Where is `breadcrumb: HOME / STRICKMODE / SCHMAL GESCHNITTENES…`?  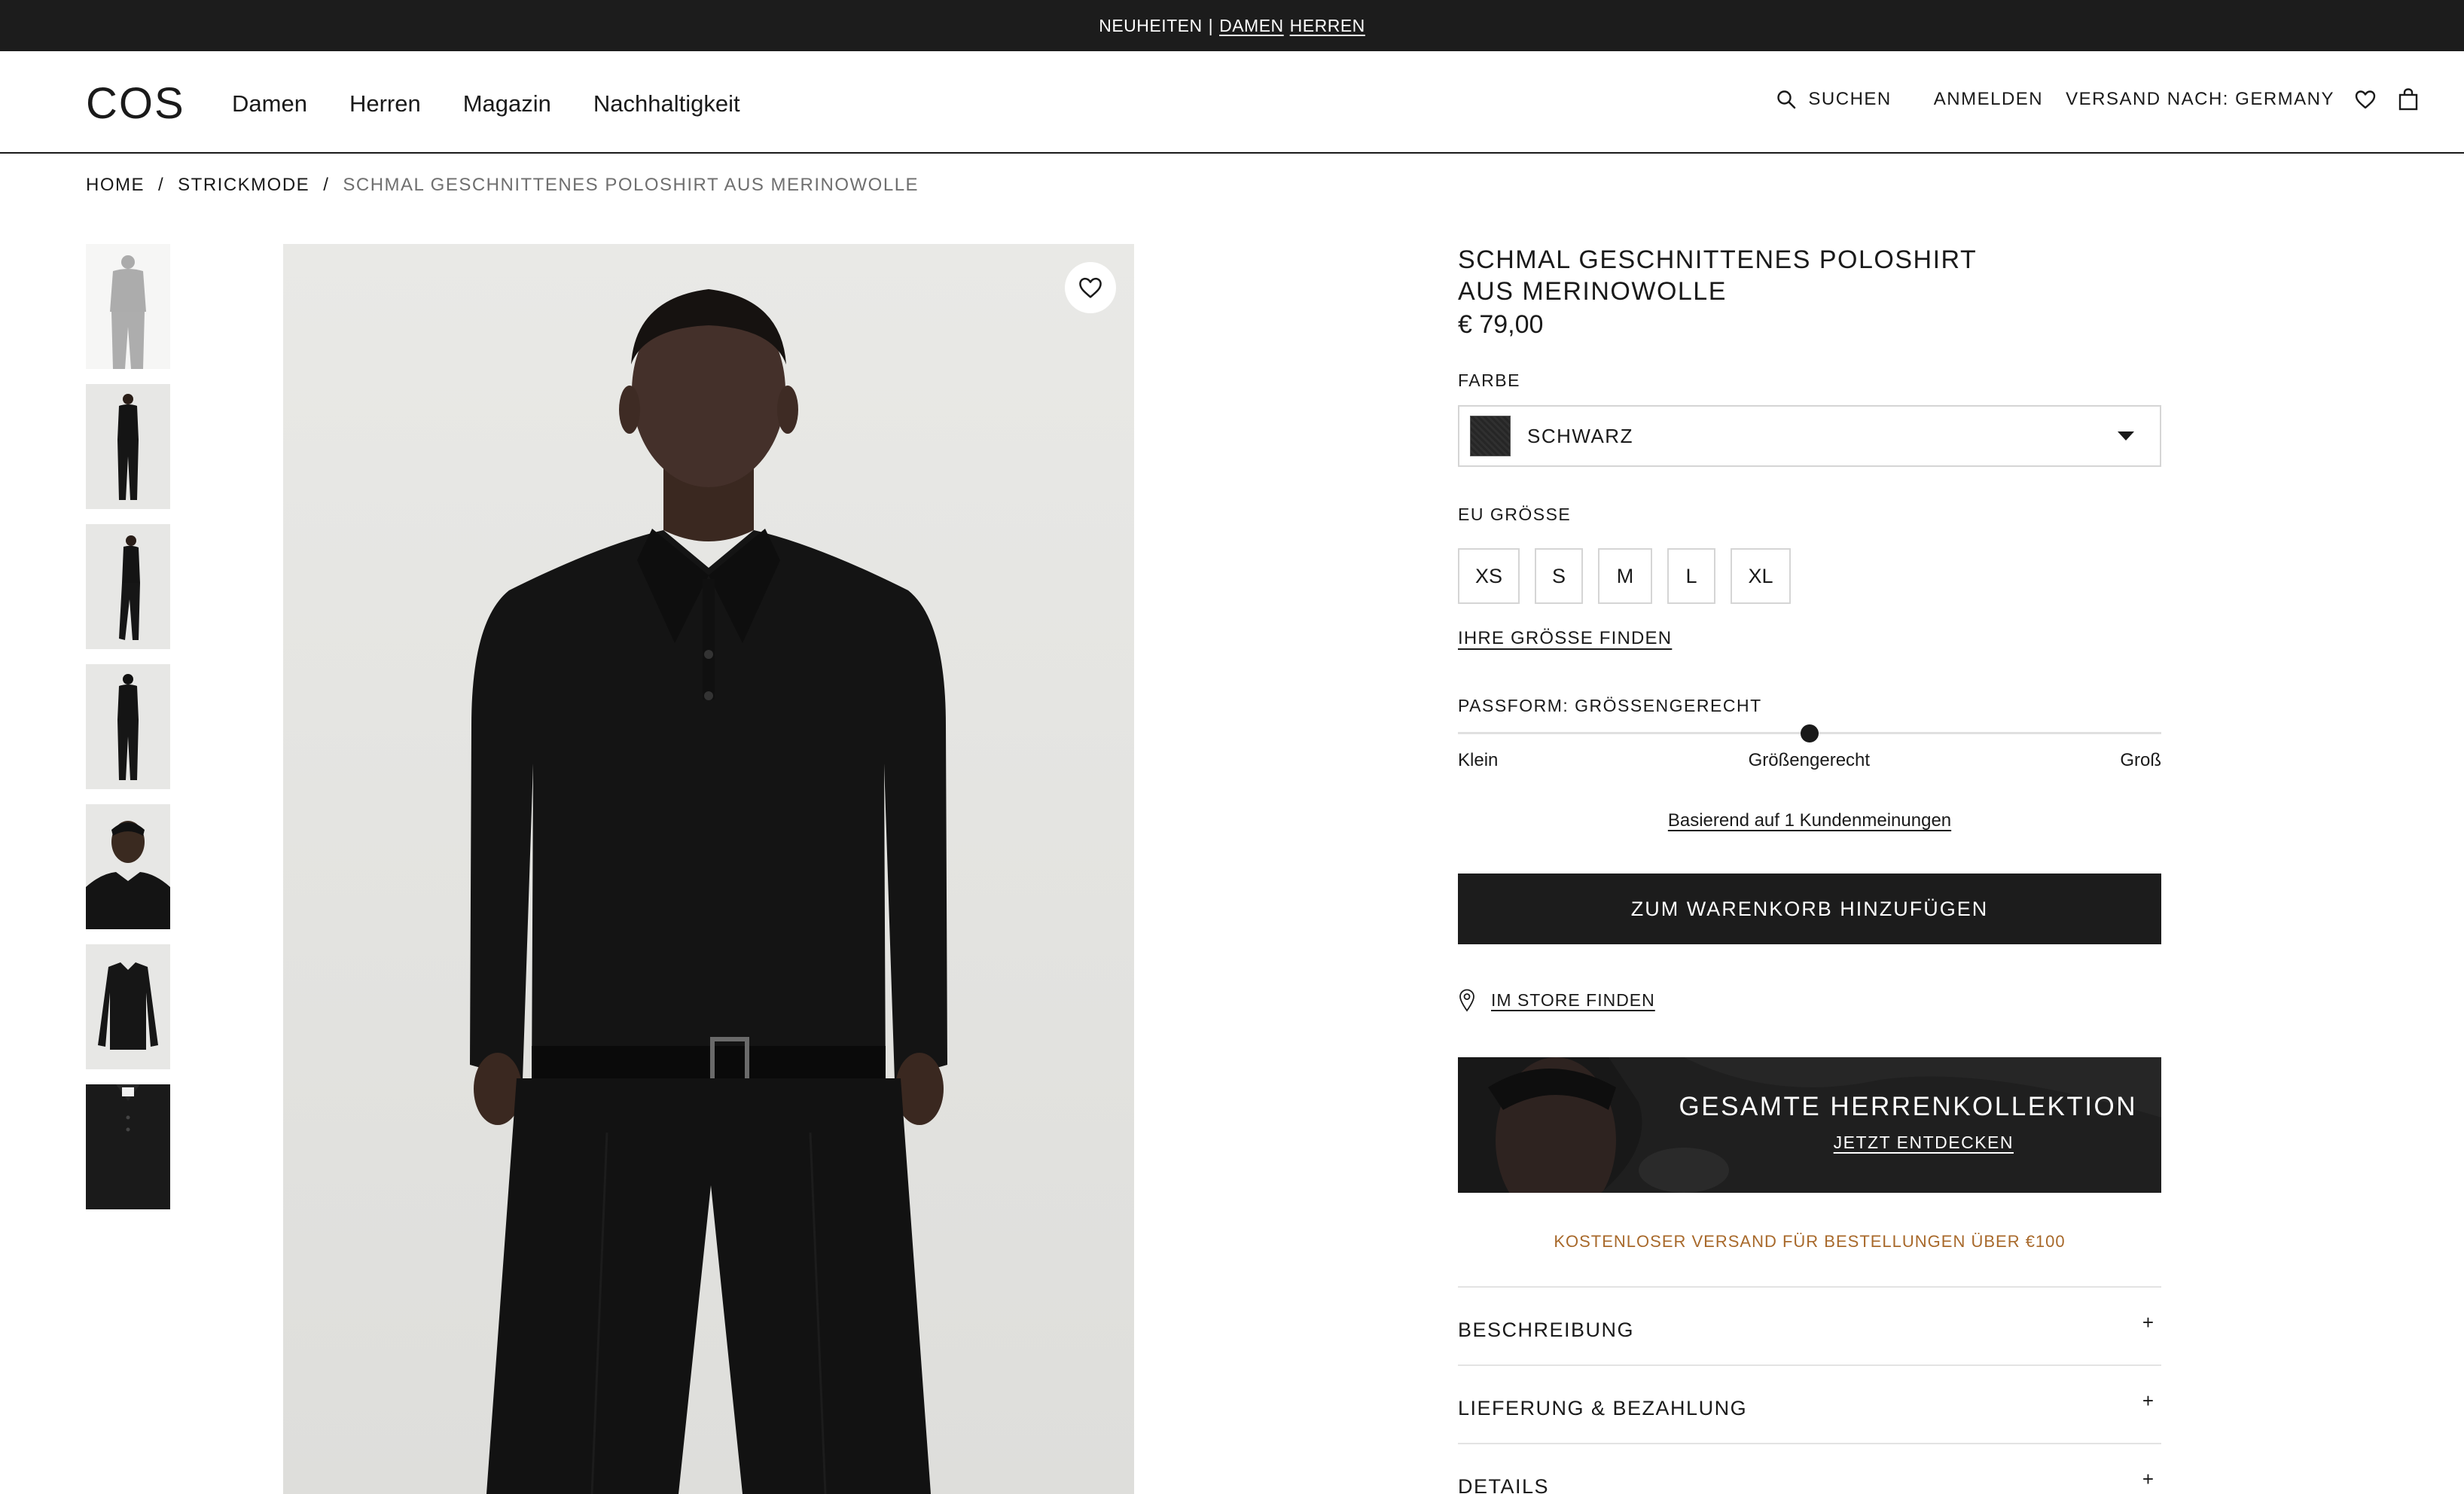
breadcrumb: HOME / STRICKMODE / SCHMAL GESCHNITTENES… is located at coordinates (503, 186).